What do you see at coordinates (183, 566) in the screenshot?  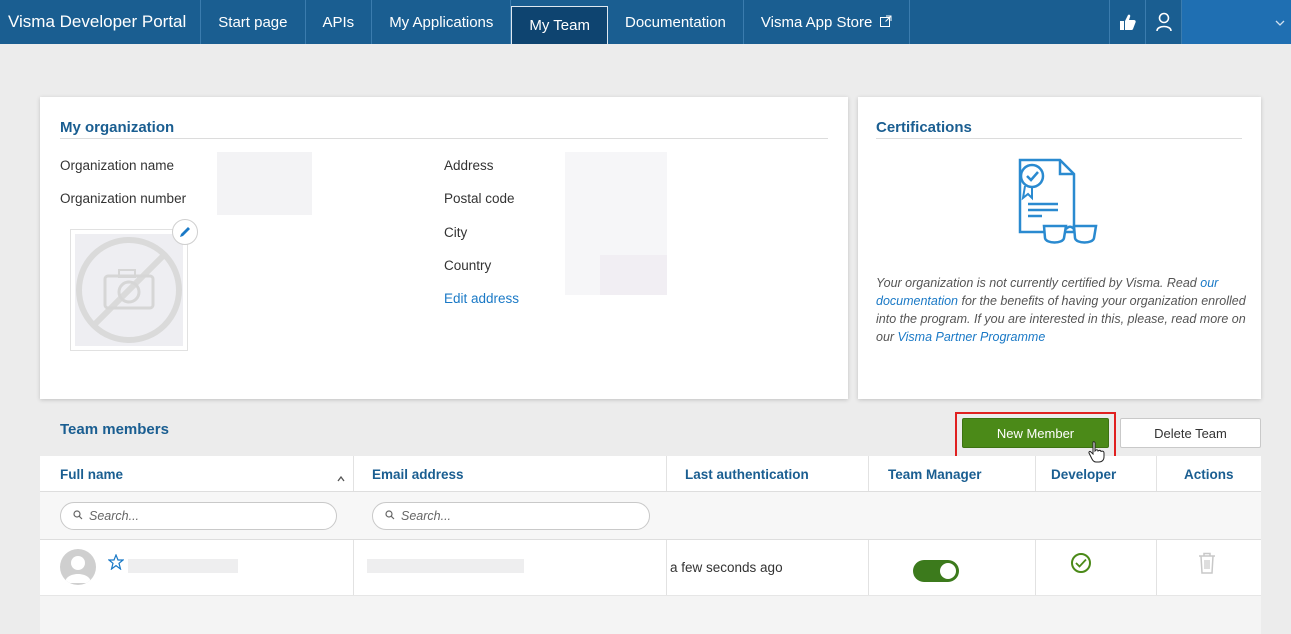 I see `member-name-value` at bounding box center [183, 566].